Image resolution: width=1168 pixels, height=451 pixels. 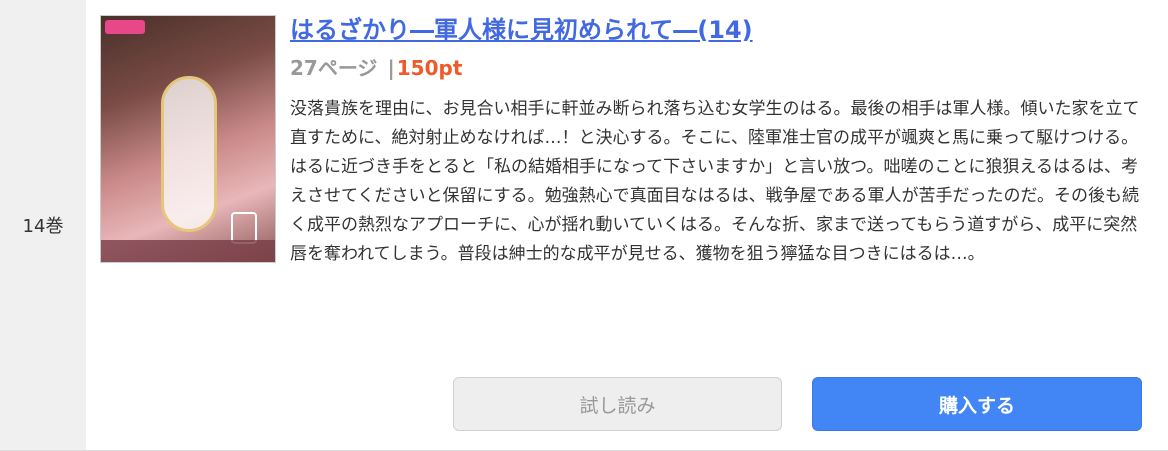 What do you see at coordinates (125, 27) in the screenshot?
I see `publisher-logo` at bounding box center [125, 27].